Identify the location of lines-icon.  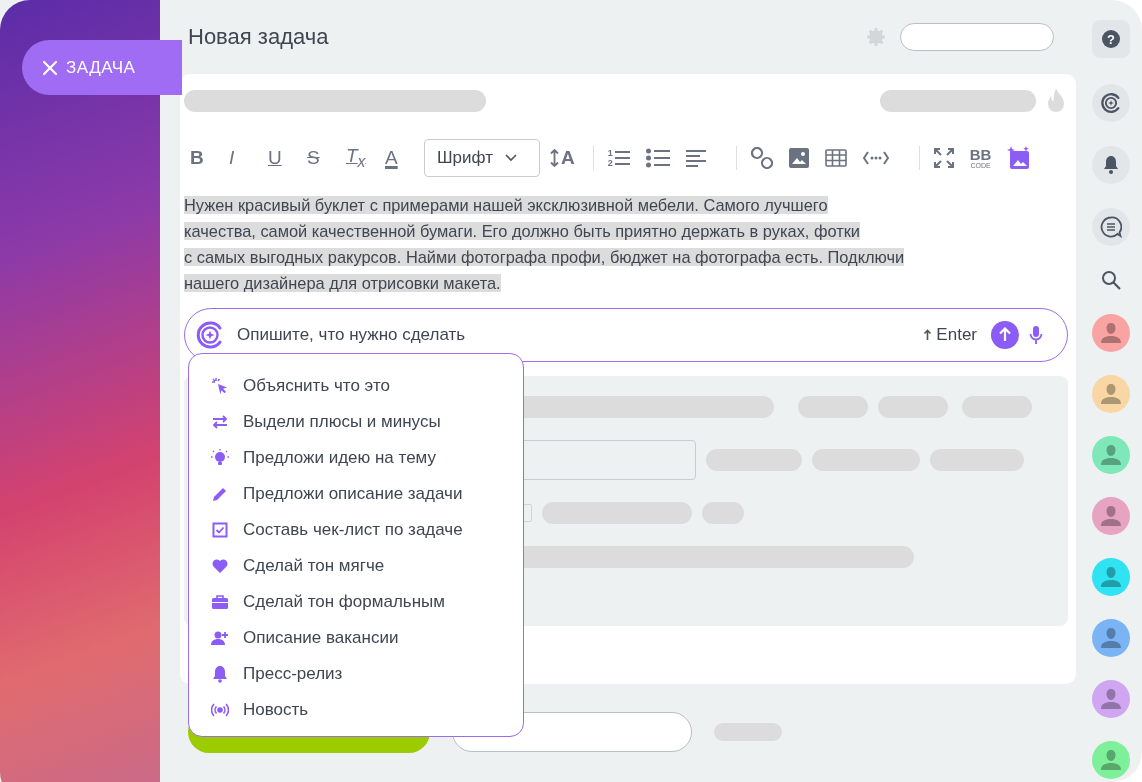
(622, 158).